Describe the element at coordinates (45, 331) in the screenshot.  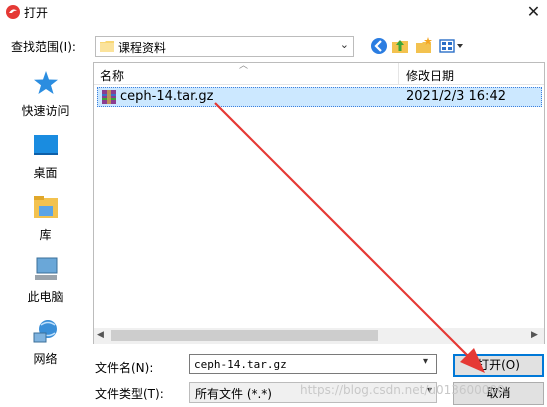
I see `network-icon` at that location.